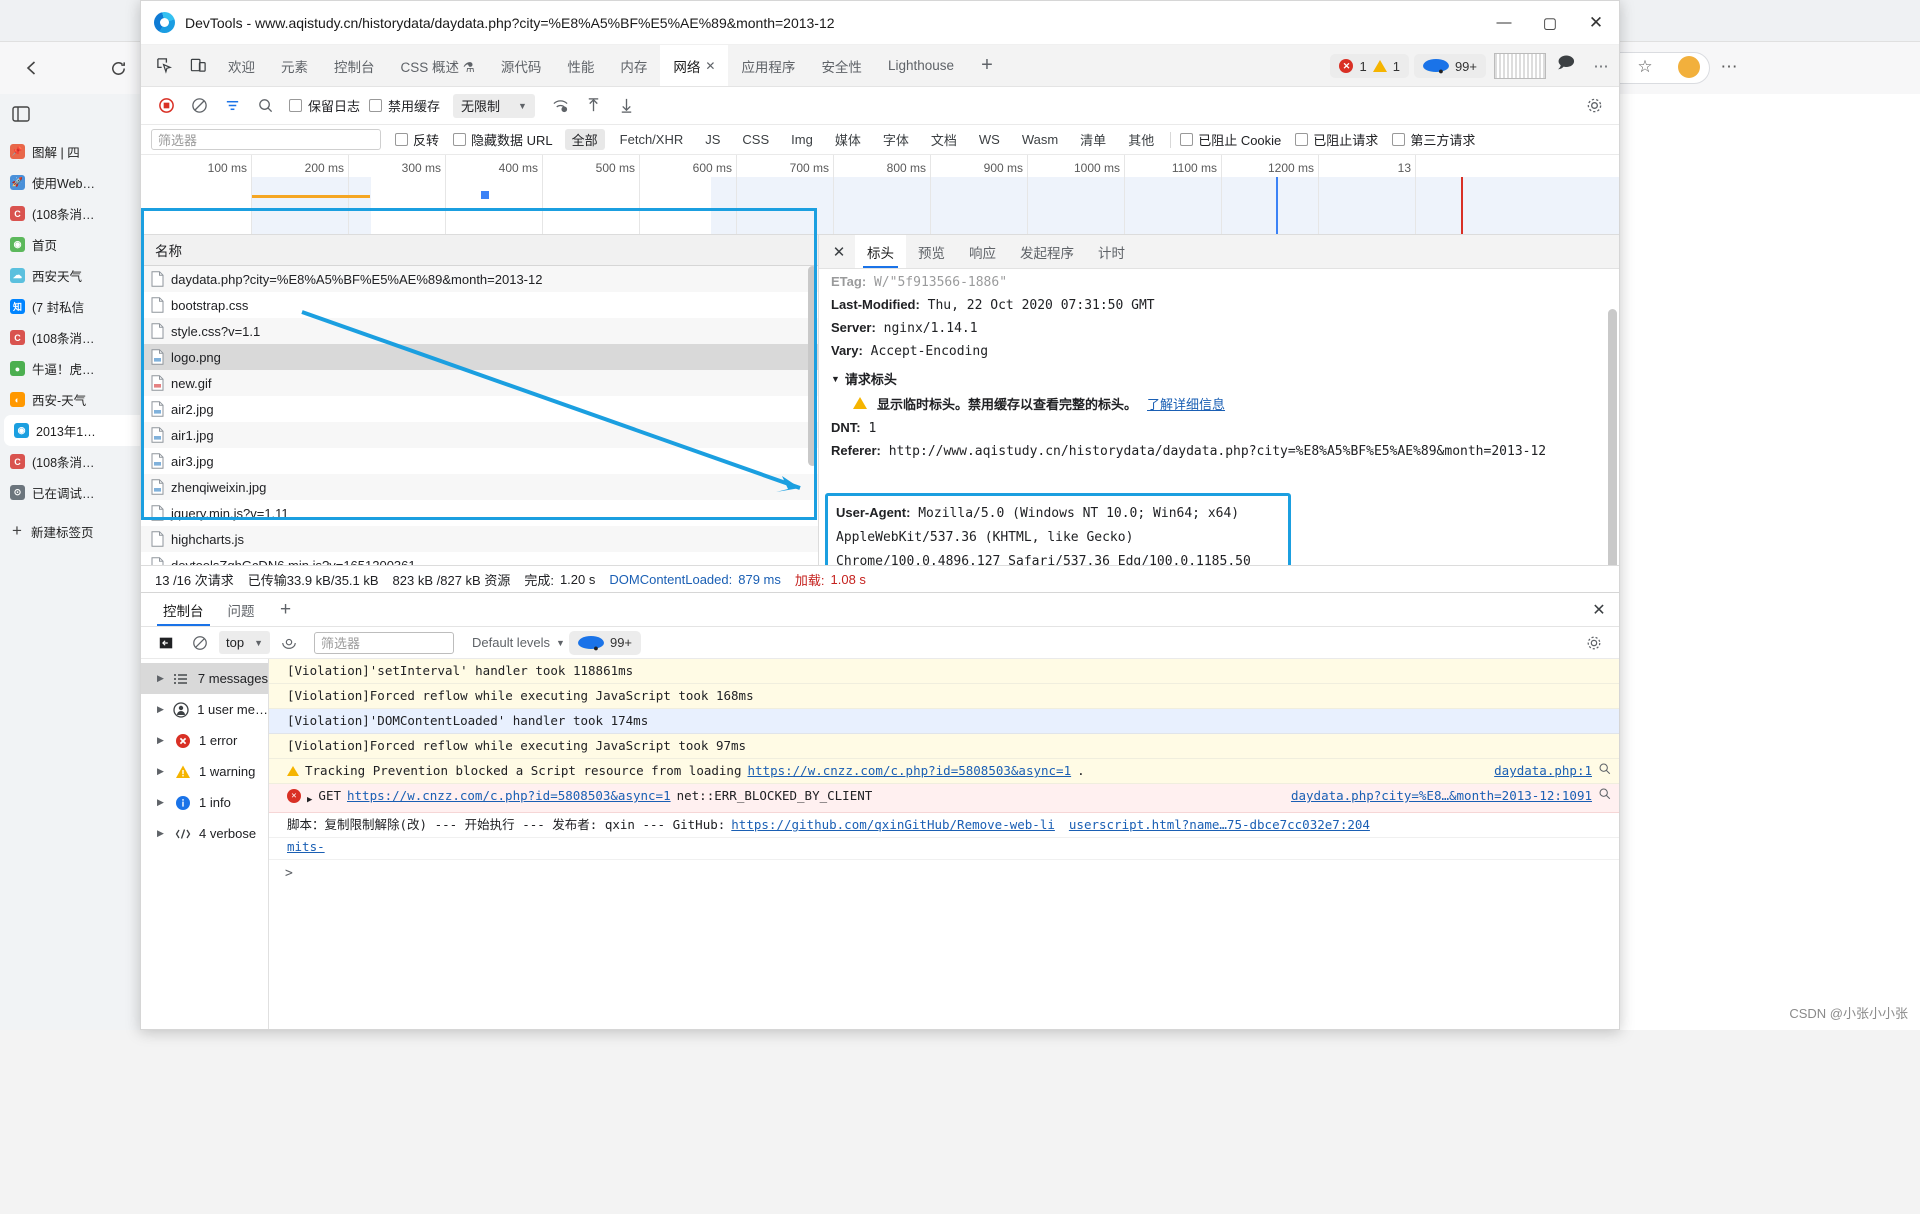 This screenshot has width=1920, height=1214. I want to click on devtools-tab: 应用程序, so click(768, 65).